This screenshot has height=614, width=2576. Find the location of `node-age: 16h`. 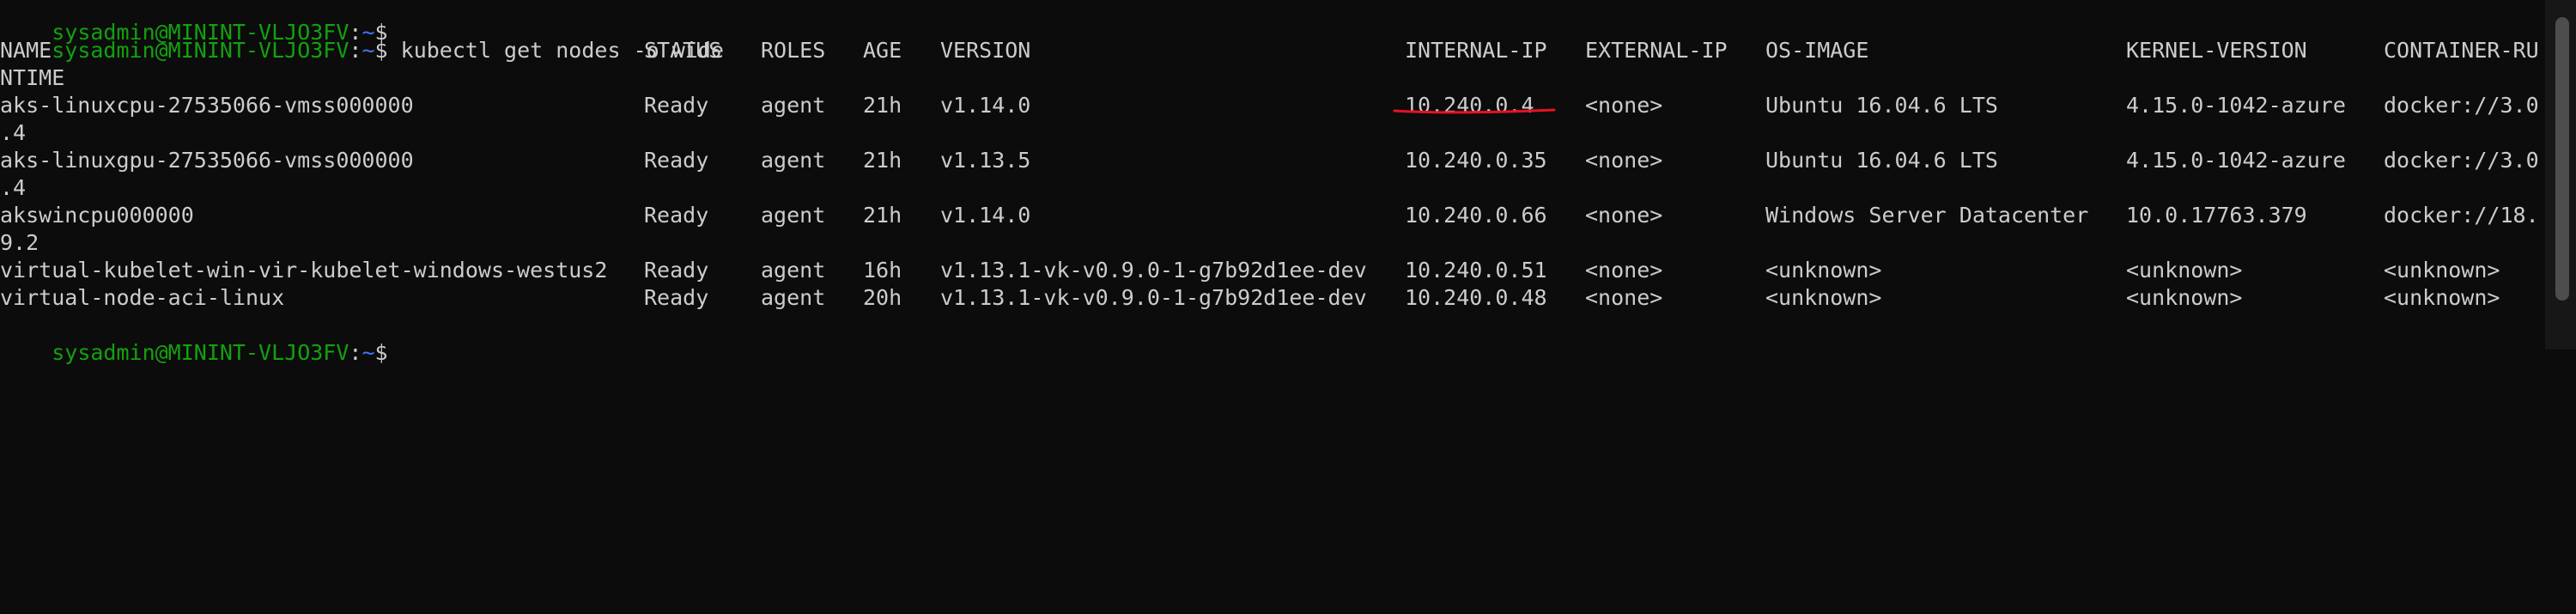

node-age: 16h is located at coordinates (882, 270).